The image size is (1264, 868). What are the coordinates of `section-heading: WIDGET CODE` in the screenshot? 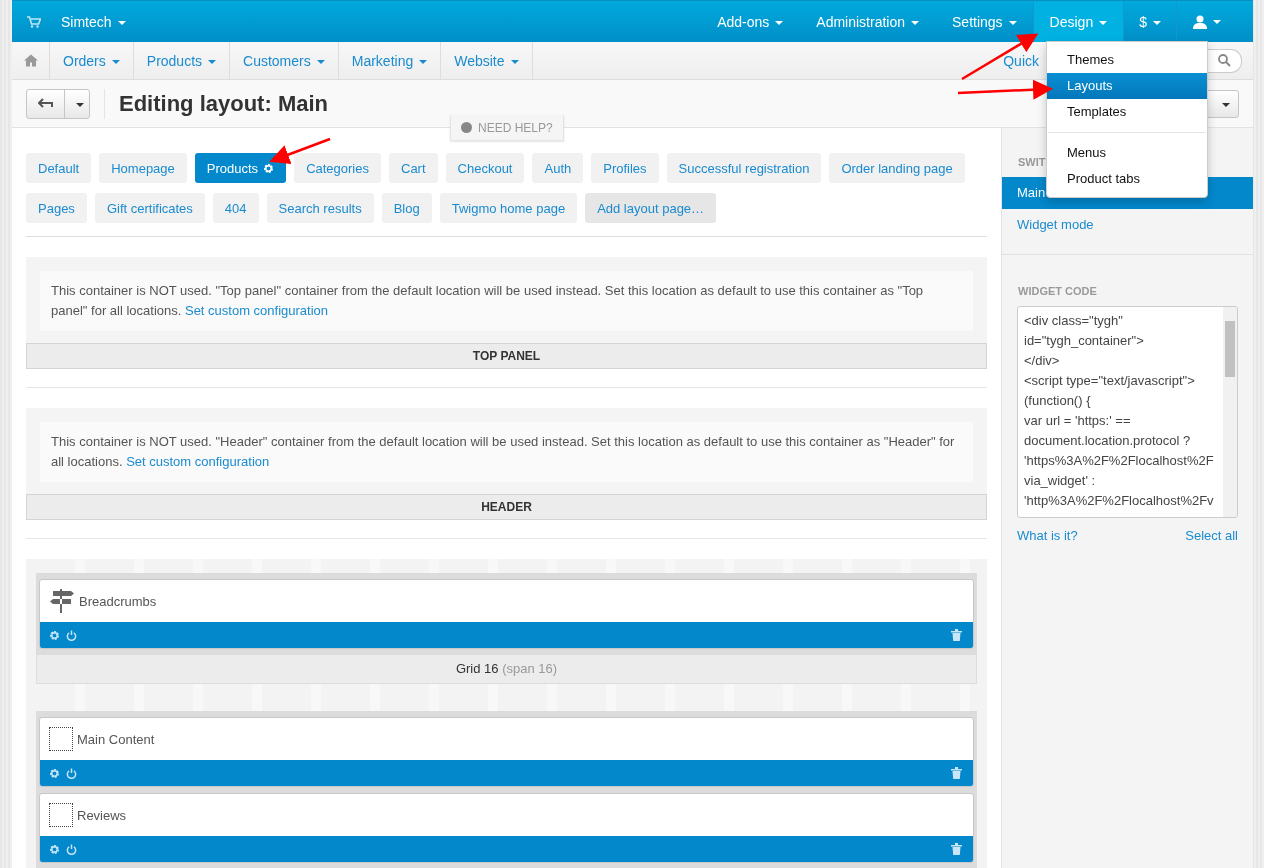 It's located at (1057, 291).